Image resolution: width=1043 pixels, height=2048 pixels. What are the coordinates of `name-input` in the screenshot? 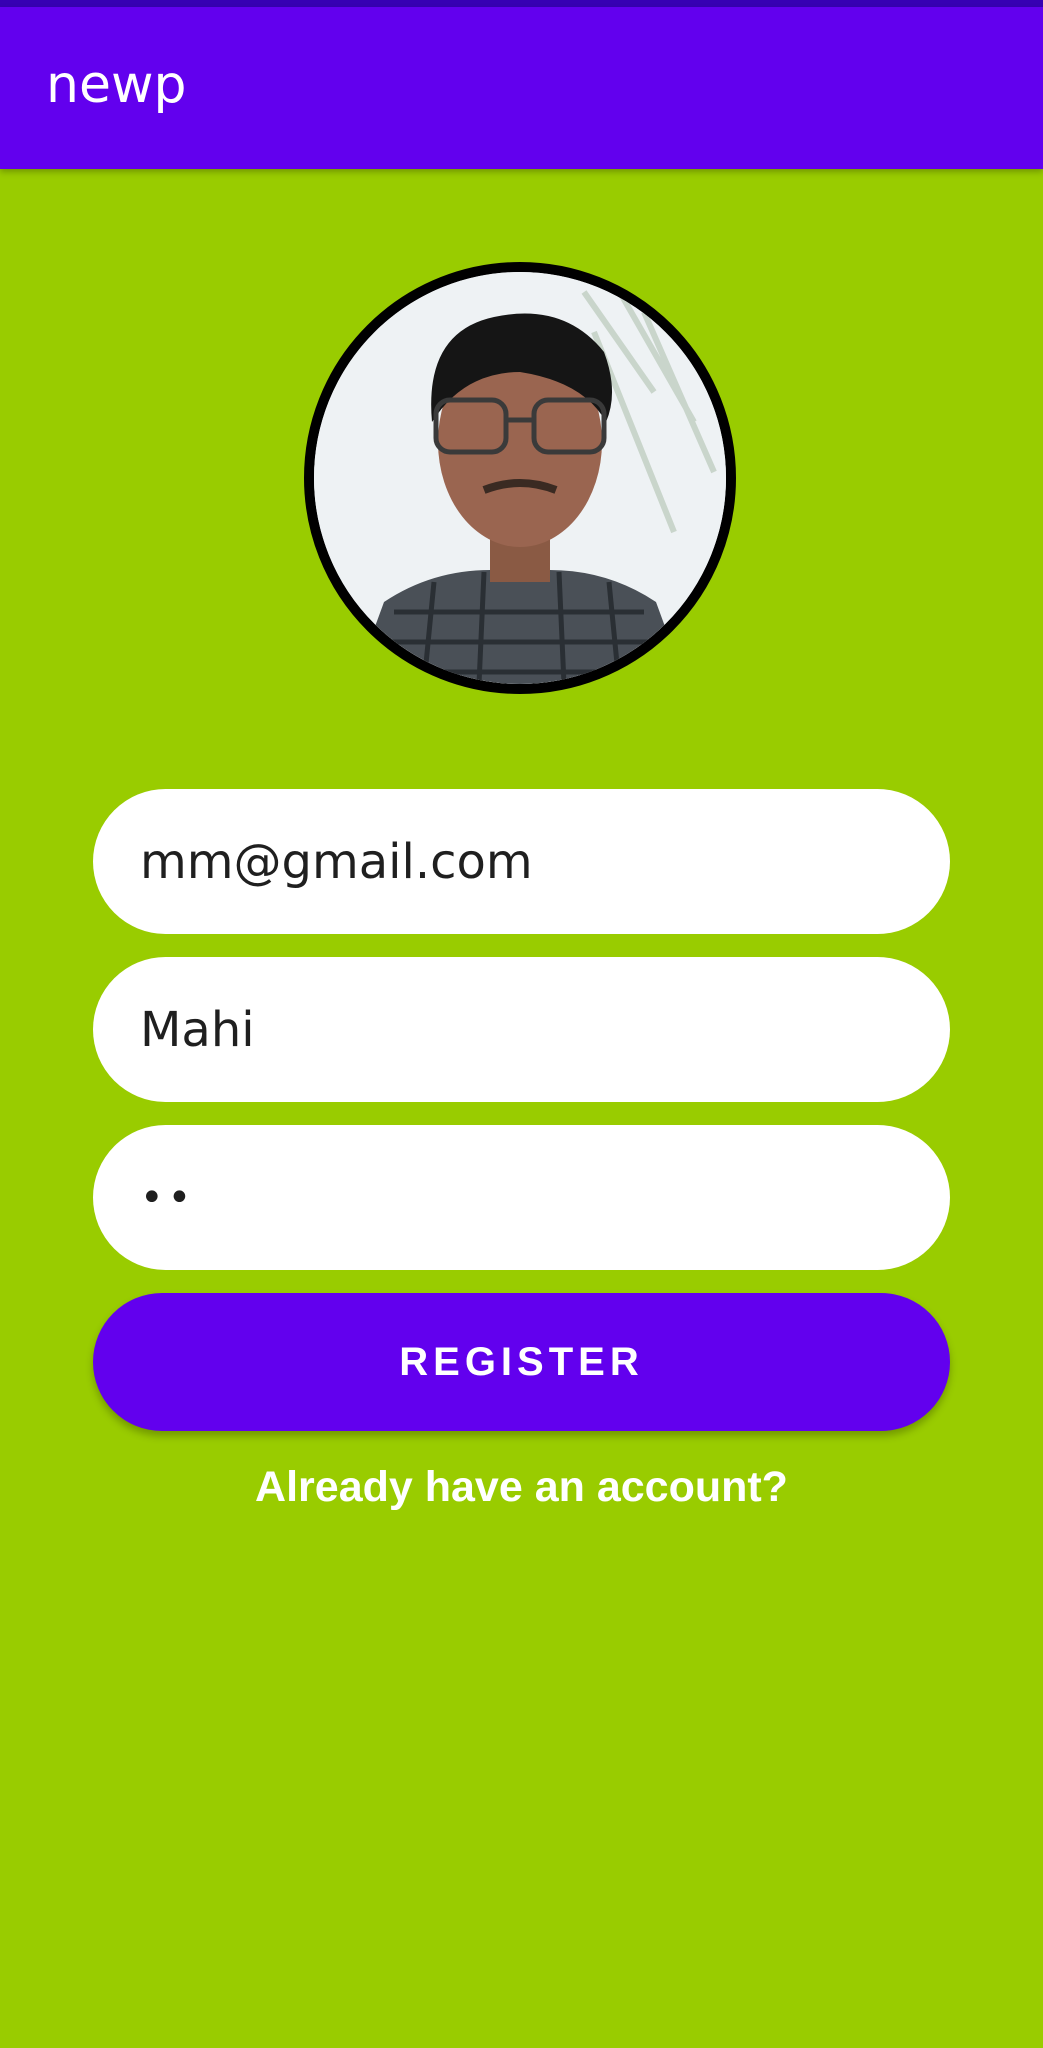 It's located at (545, 1029).